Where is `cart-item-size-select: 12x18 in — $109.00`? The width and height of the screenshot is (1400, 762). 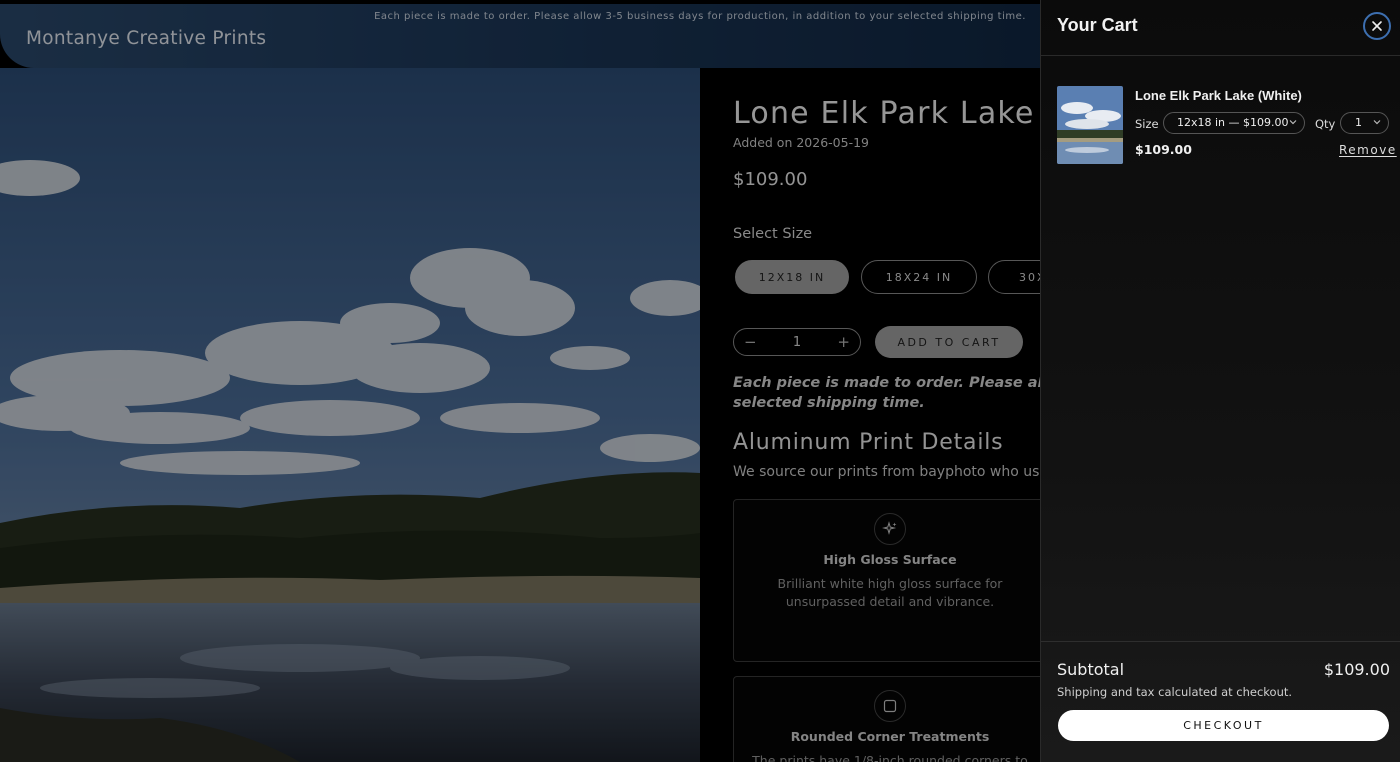
cart-item-size-select: 12x18 in — $109.00 is located at coordinates (1234, 123).